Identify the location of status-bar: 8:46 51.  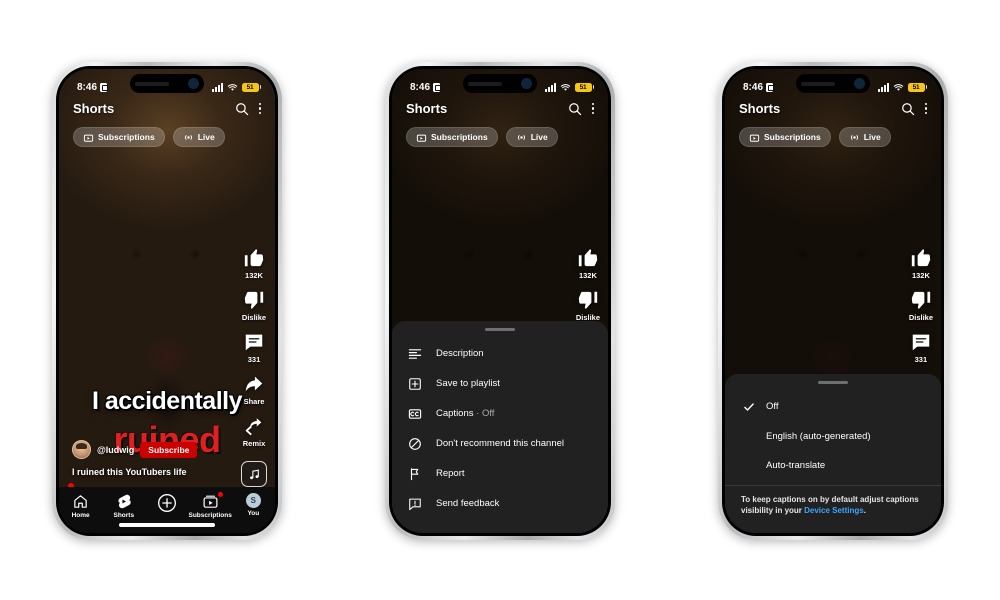
(833, 84).